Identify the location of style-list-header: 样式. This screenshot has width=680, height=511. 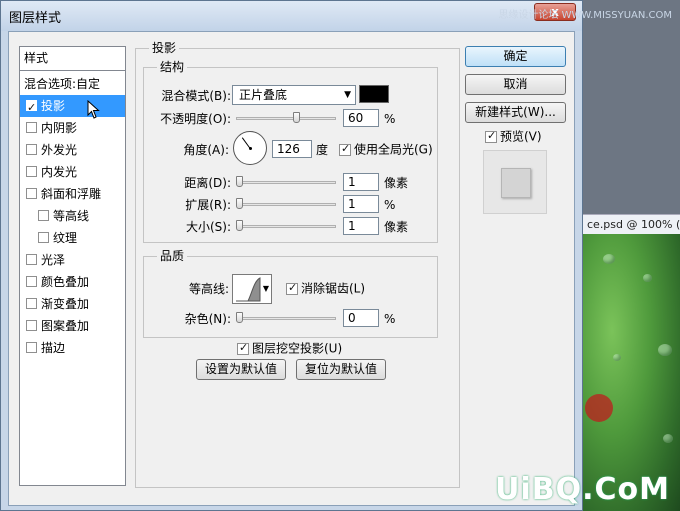
(72, 59).